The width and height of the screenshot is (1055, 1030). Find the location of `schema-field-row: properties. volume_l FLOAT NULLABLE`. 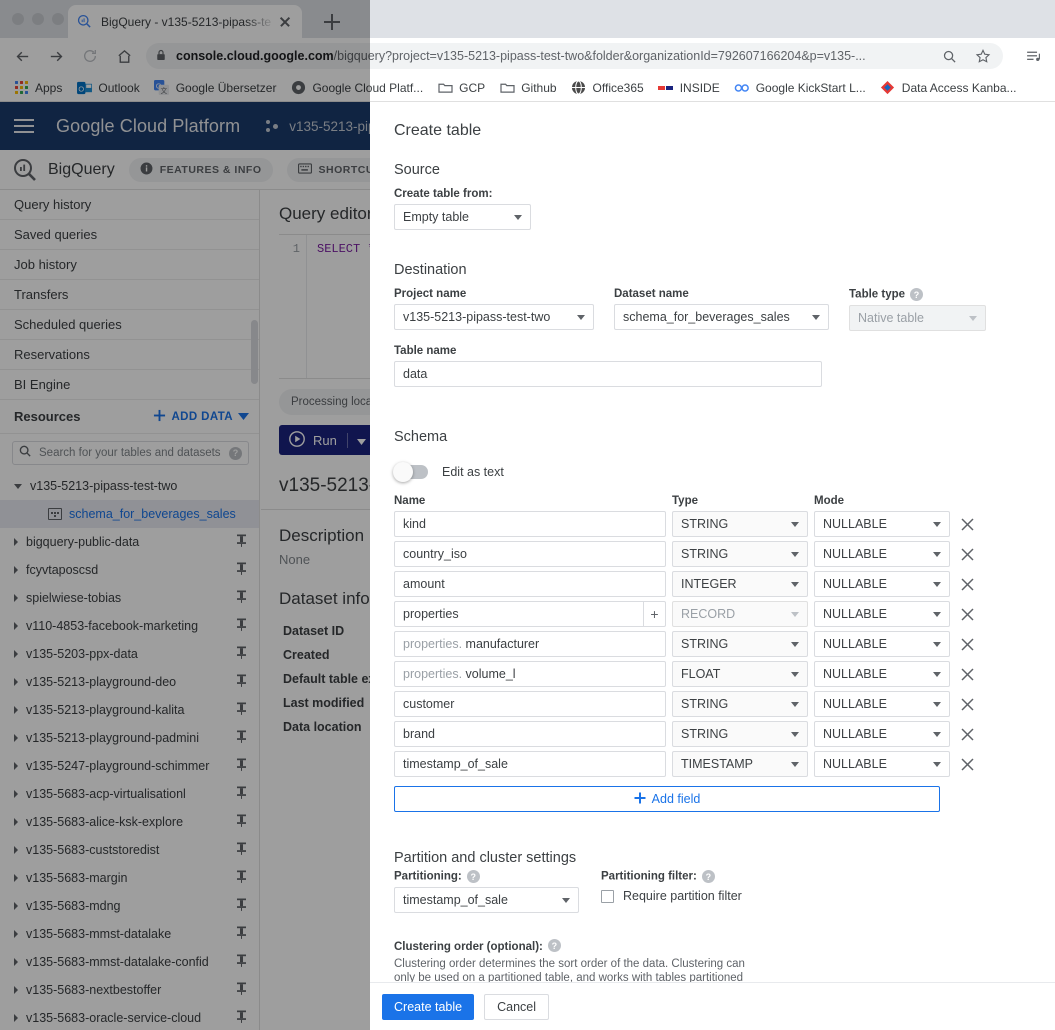

schema-field-row: properties. volume_l FLOAT NULLABLE is located at coordinates (712, 674).